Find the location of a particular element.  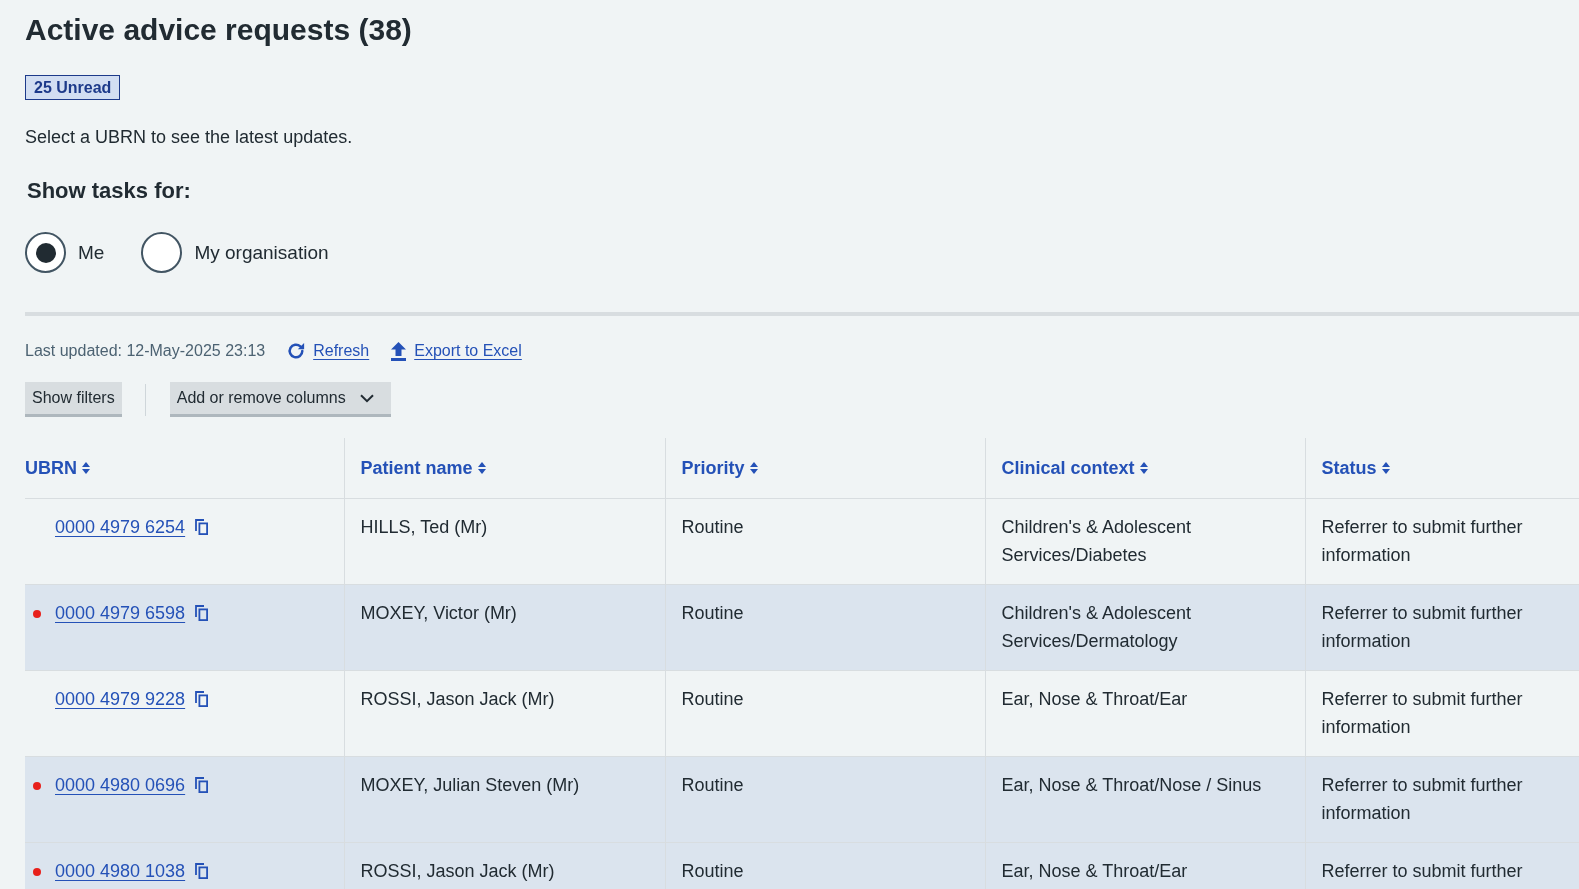

patient-name-text: MOXEY, Victor (Mr) is located at coordinates (438, 613).